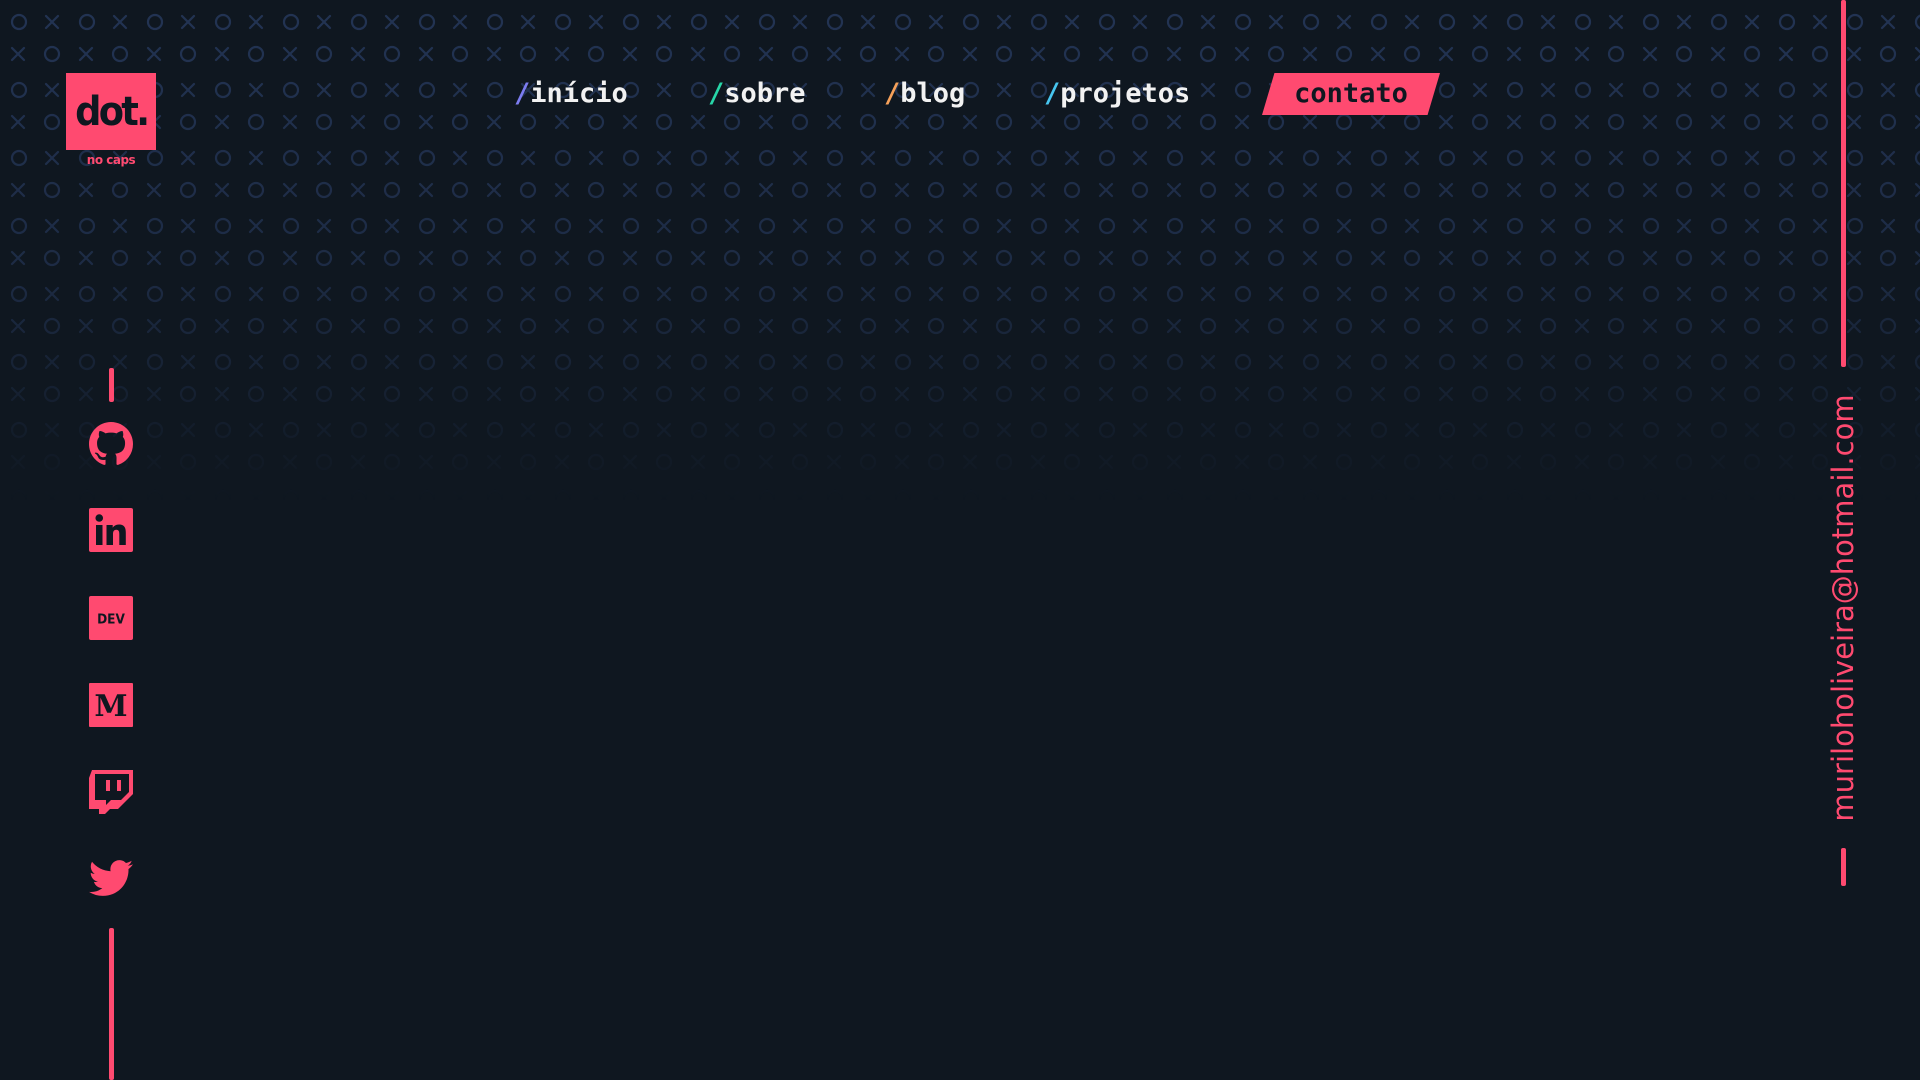  What do you see at coordinates (1843, 867) in the screenshot?
I see `email-line-bottom` at bounding box center [1843, 867].